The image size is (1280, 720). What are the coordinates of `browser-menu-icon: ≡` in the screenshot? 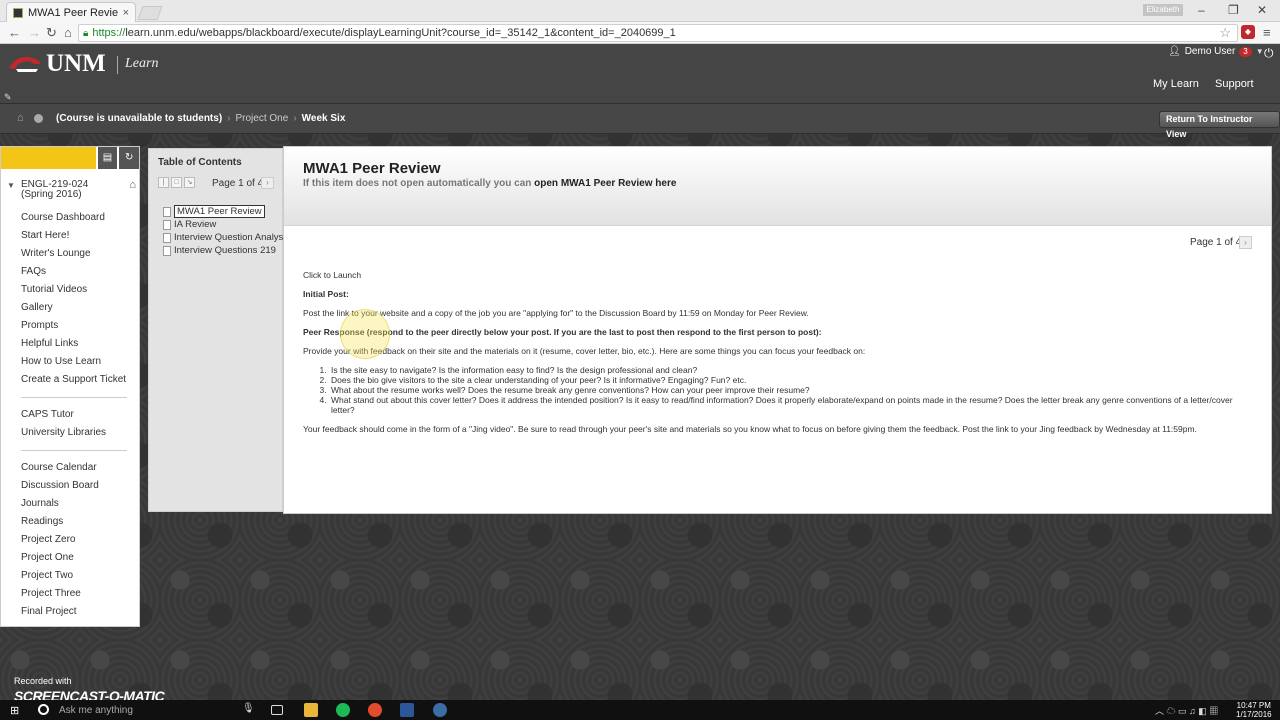 It's located at (1267, 32).